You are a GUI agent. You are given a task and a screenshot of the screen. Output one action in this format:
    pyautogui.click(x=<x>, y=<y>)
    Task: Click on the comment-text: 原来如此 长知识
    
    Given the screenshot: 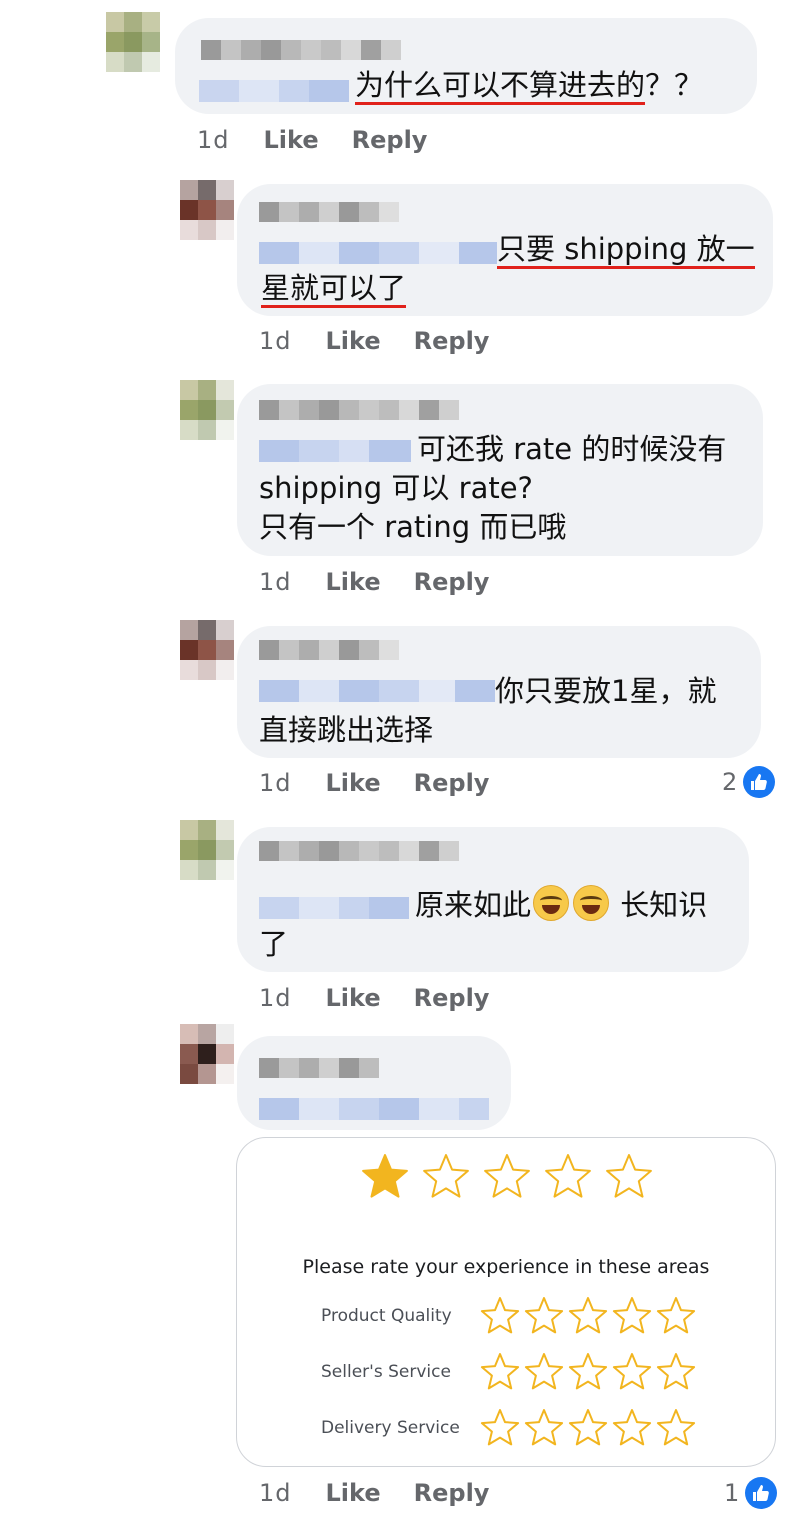 What is the action you would take?
    pyautogui.click(x=561, y=905)
    